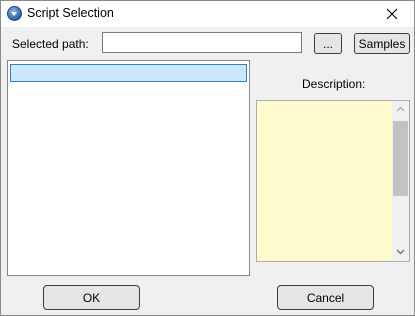 This screenshot has height=316, width=415. I want to click on window-title: Script Selection, so click(70, 13).